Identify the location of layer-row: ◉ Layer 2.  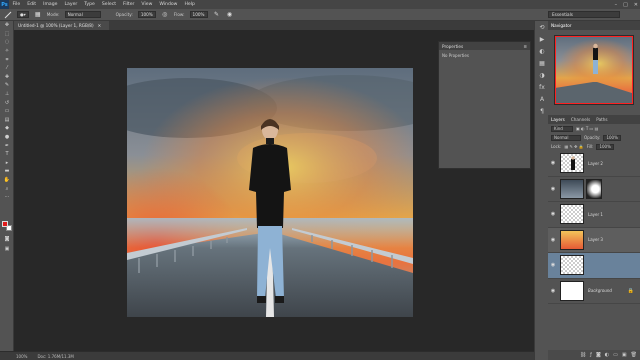
(594, 164).